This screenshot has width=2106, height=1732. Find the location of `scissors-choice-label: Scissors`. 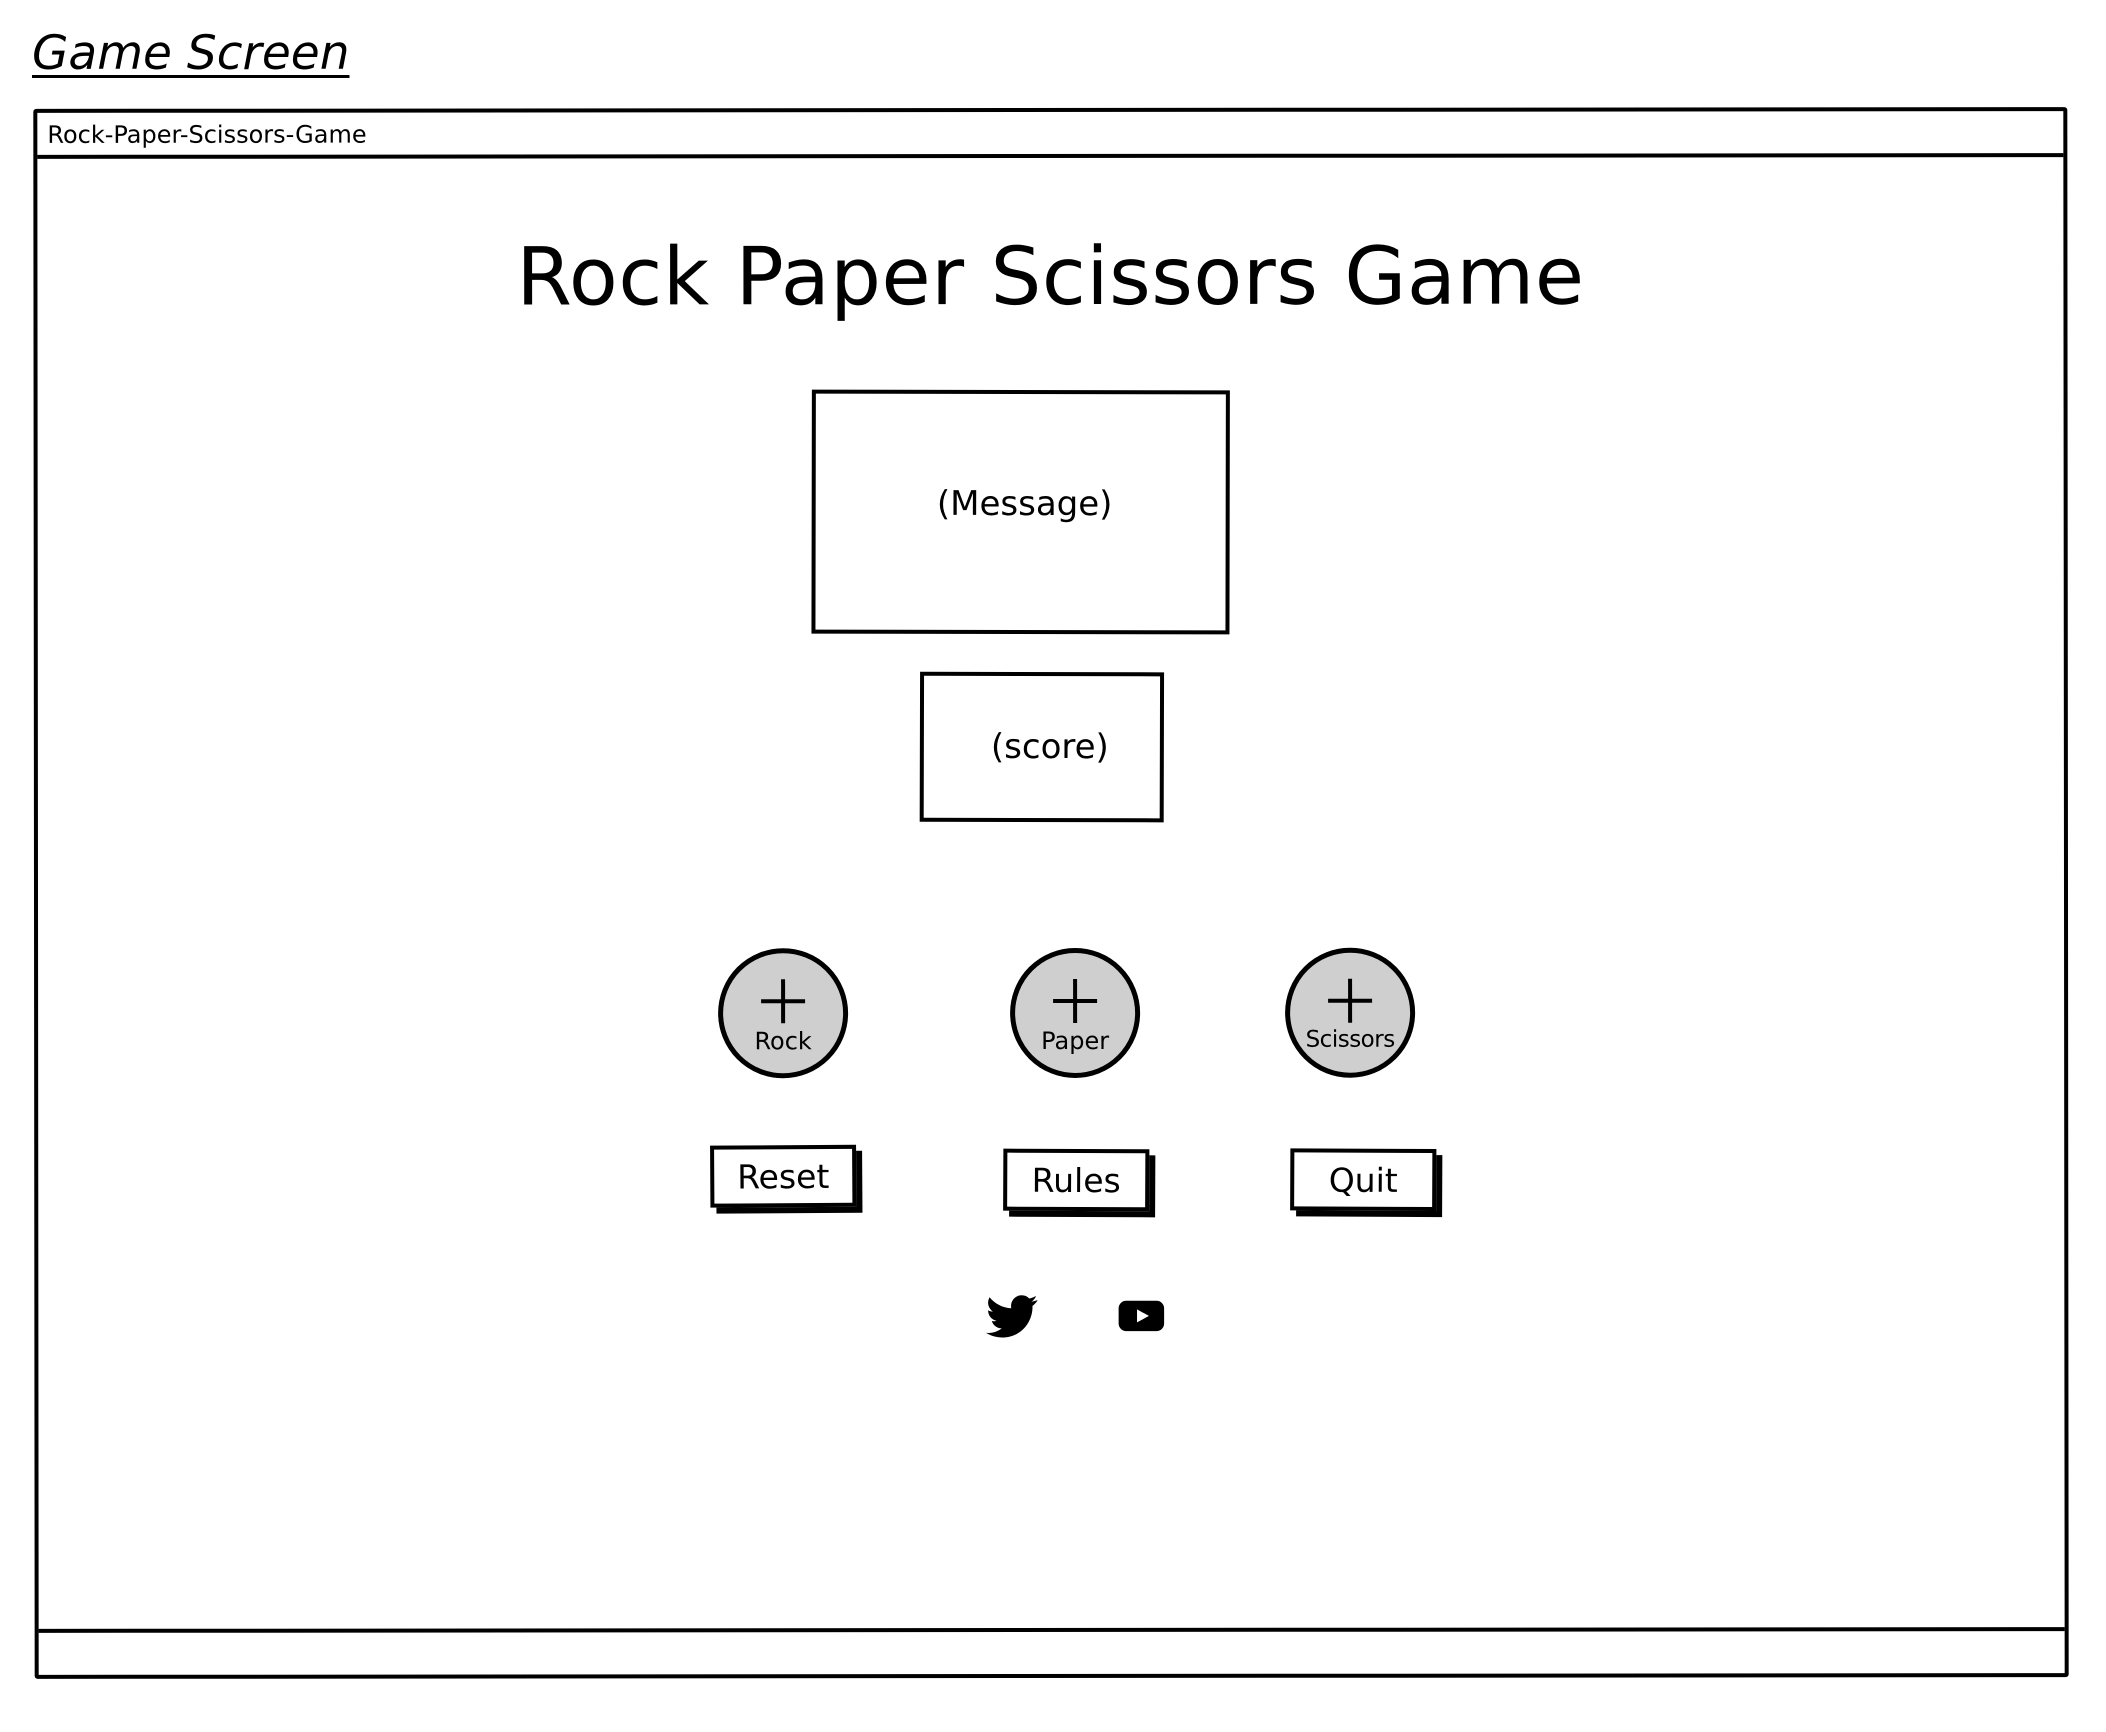

scissors-choice-label: Scissors is located at coordinates (1350, 1039).